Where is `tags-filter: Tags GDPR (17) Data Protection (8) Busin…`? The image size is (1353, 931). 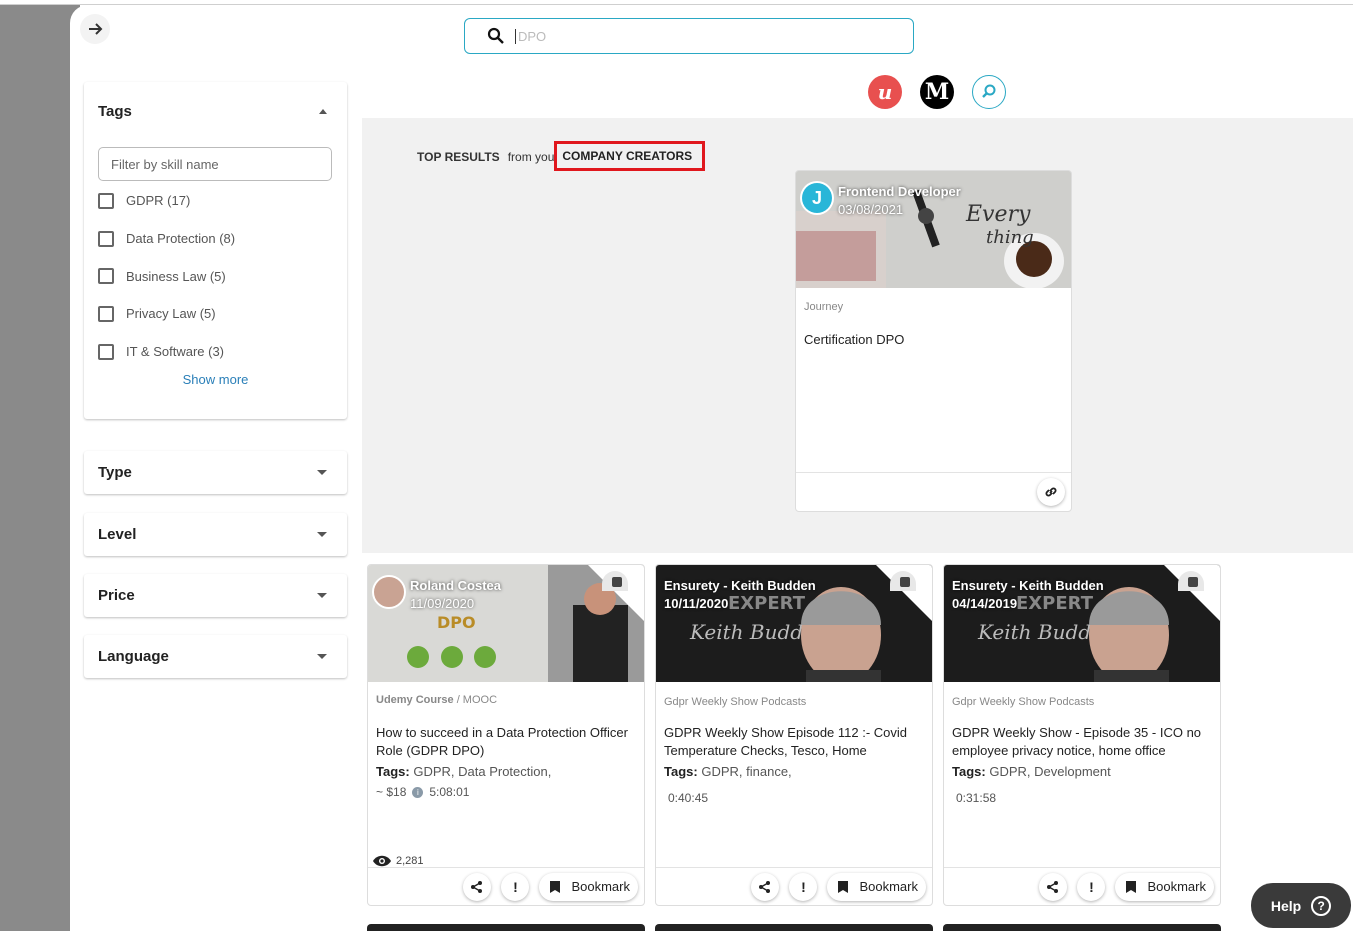
tags-filter: Tags GDPR (17) Data Protection (8) Busin… is located at coordinates (215, 250).